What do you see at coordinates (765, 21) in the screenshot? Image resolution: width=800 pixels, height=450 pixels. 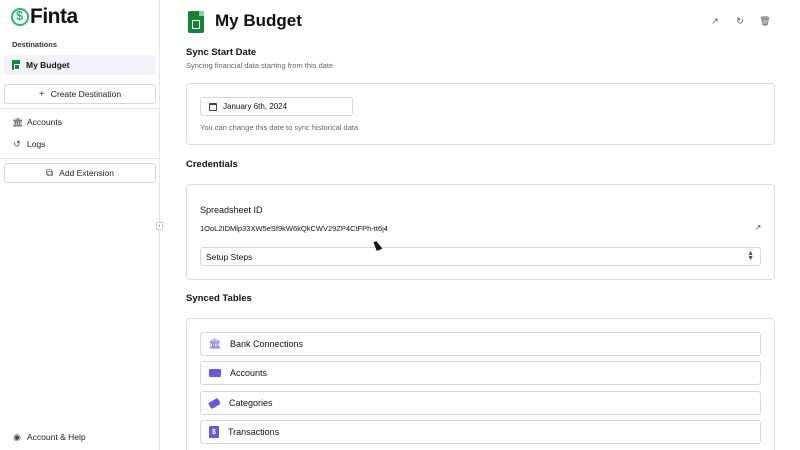 I see `delete-button: 🗑` at bounding box center [765, 21].